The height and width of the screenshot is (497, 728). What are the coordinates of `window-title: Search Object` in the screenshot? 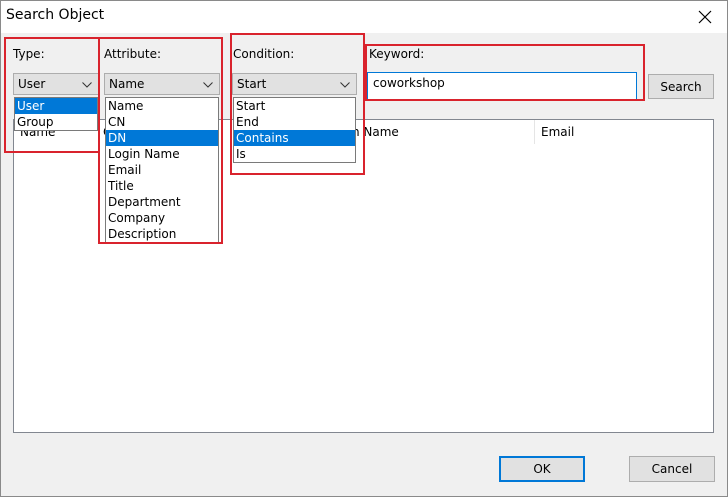 It's located at (55, 15).